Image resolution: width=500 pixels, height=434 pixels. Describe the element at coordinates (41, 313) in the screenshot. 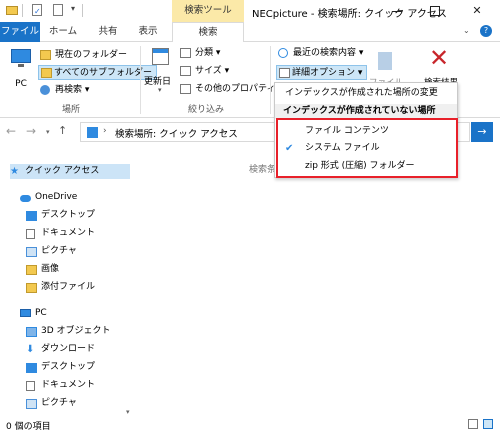

I see `nav-item-label: PC` at that location.